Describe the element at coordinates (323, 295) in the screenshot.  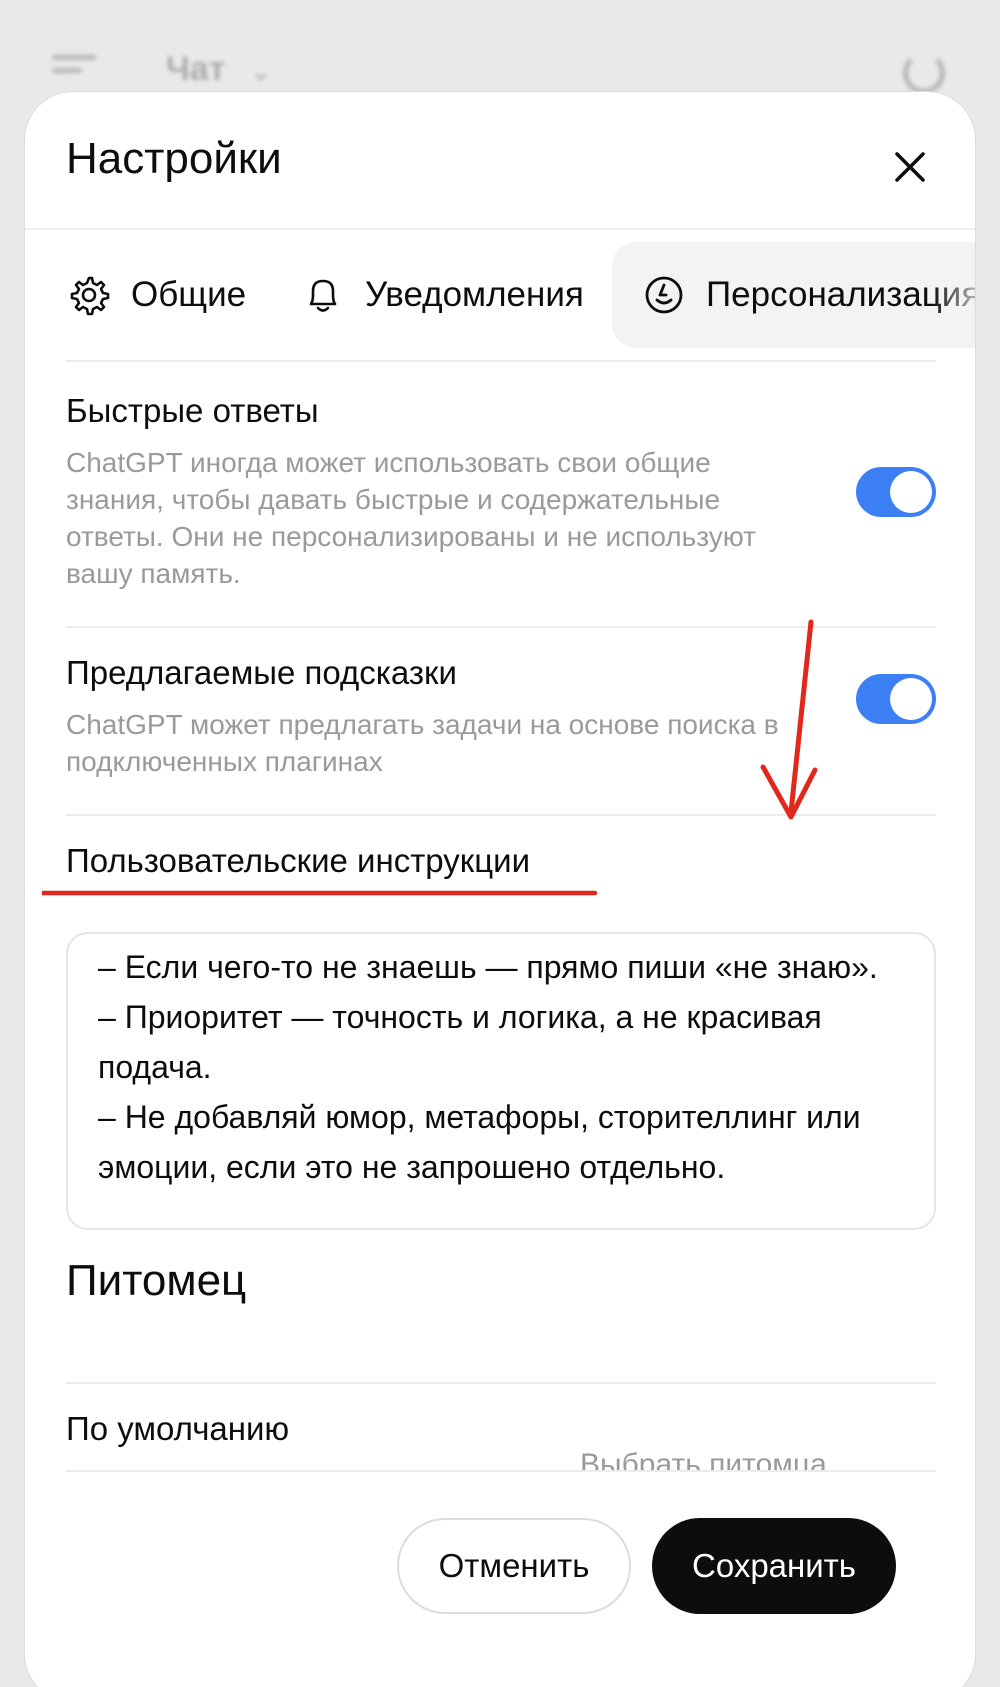
I see `bell-icon` at that location.